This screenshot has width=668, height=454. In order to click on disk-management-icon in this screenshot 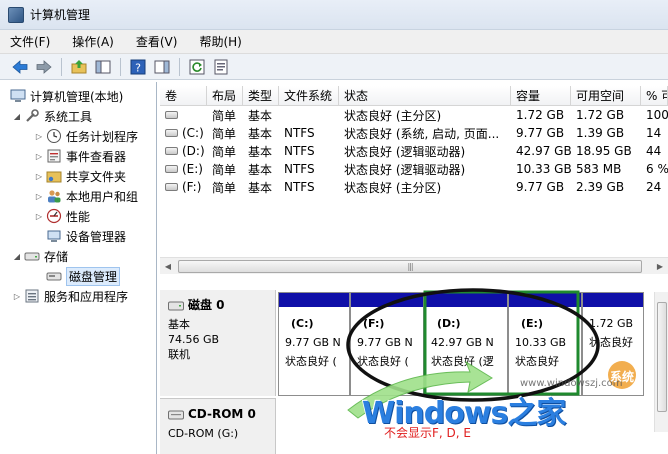, I will do `click(54, 276)`.